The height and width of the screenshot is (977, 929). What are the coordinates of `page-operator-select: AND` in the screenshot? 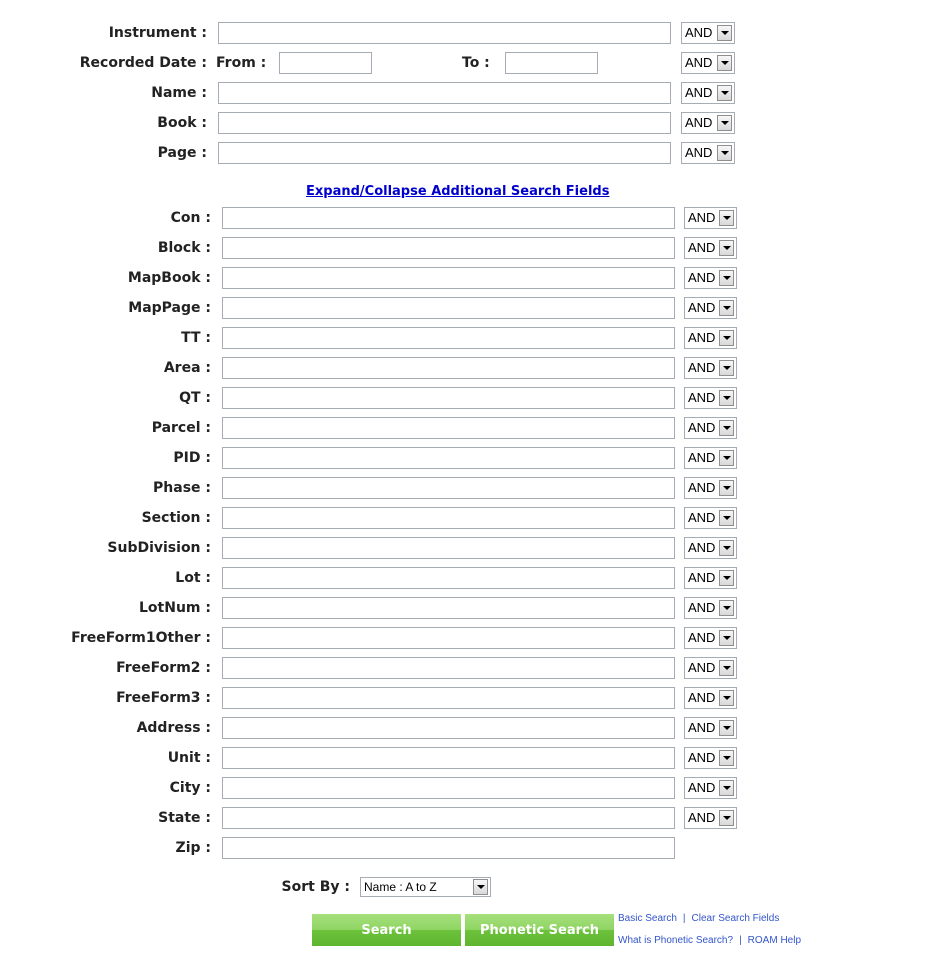 It's located at (708, 153).